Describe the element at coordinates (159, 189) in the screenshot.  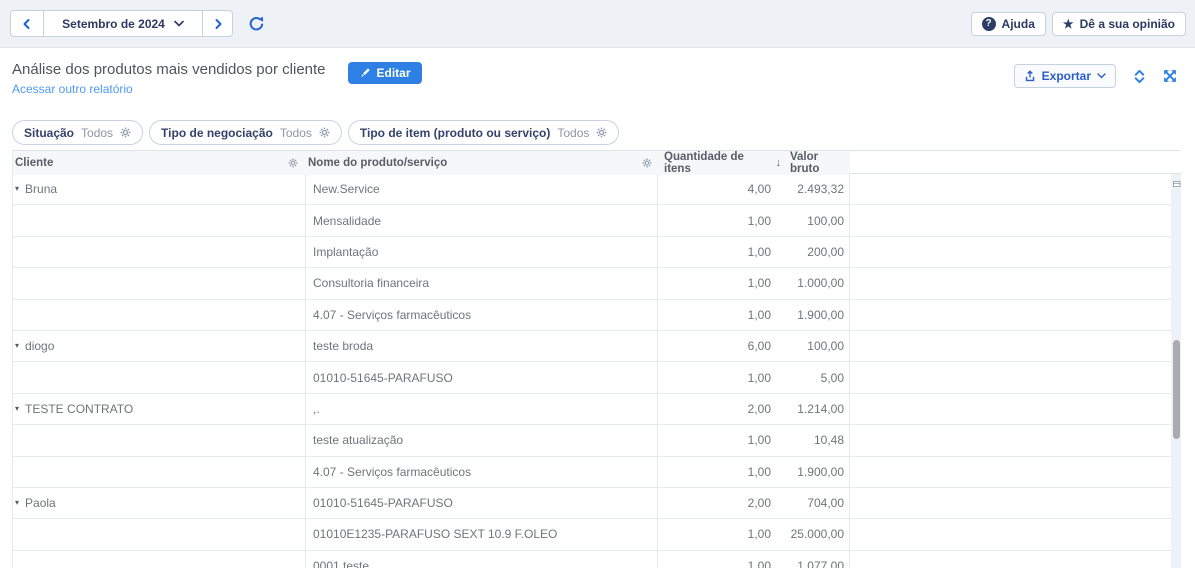
I see `client-cell: ▾ Bruna` at that location.